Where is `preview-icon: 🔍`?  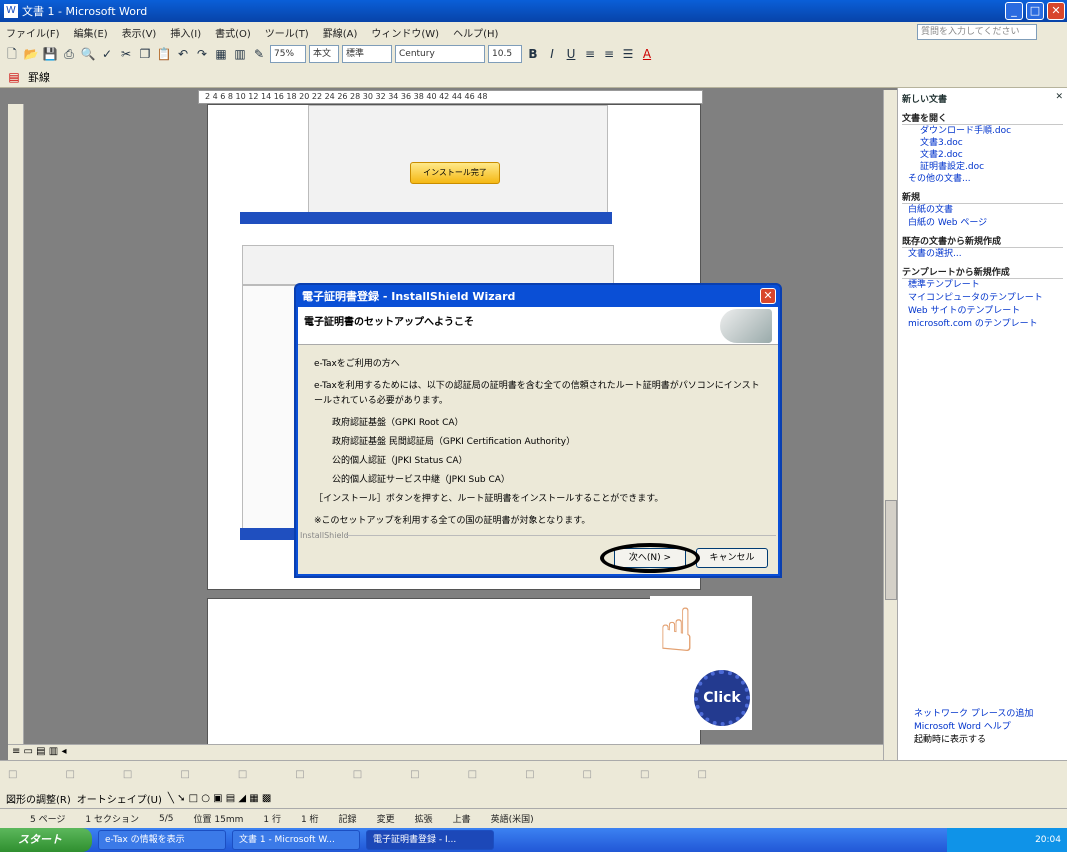
preview-icon: 🔍 is located at coordinates (88, 54).